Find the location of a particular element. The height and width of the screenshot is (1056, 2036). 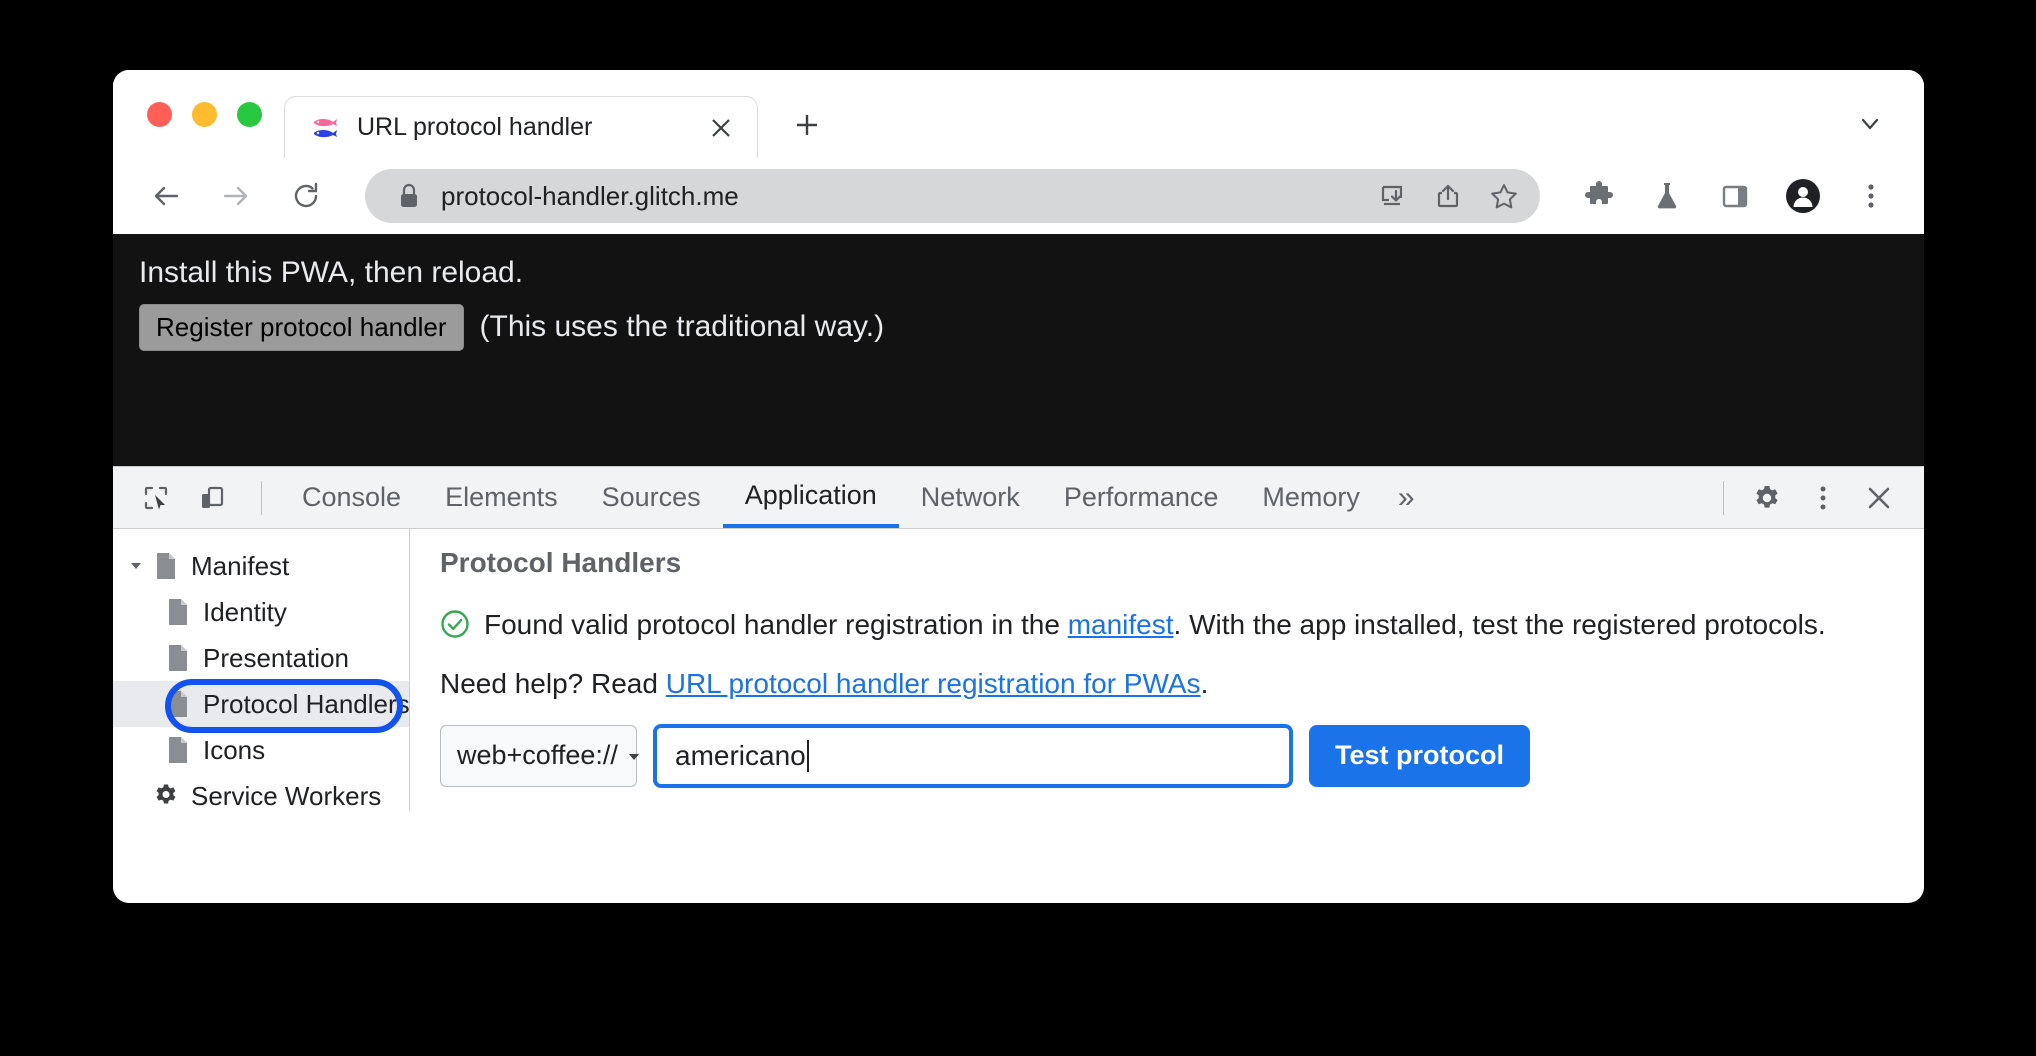

close-window-button is located at coordinates (159, 114).